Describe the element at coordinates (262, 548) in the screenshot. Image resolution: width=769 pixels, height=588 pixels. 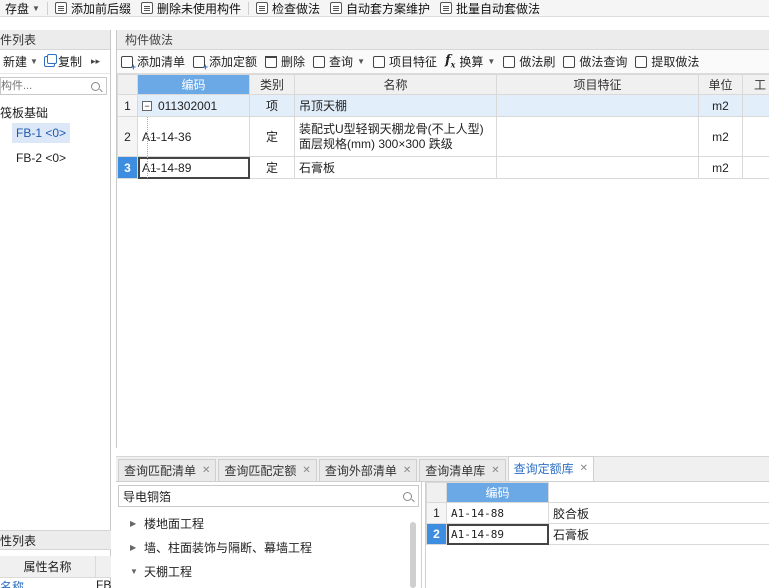
I see `tree-item-wall: ▶ 墙、柱面装饰与隔断、幕墙工程` at that location.